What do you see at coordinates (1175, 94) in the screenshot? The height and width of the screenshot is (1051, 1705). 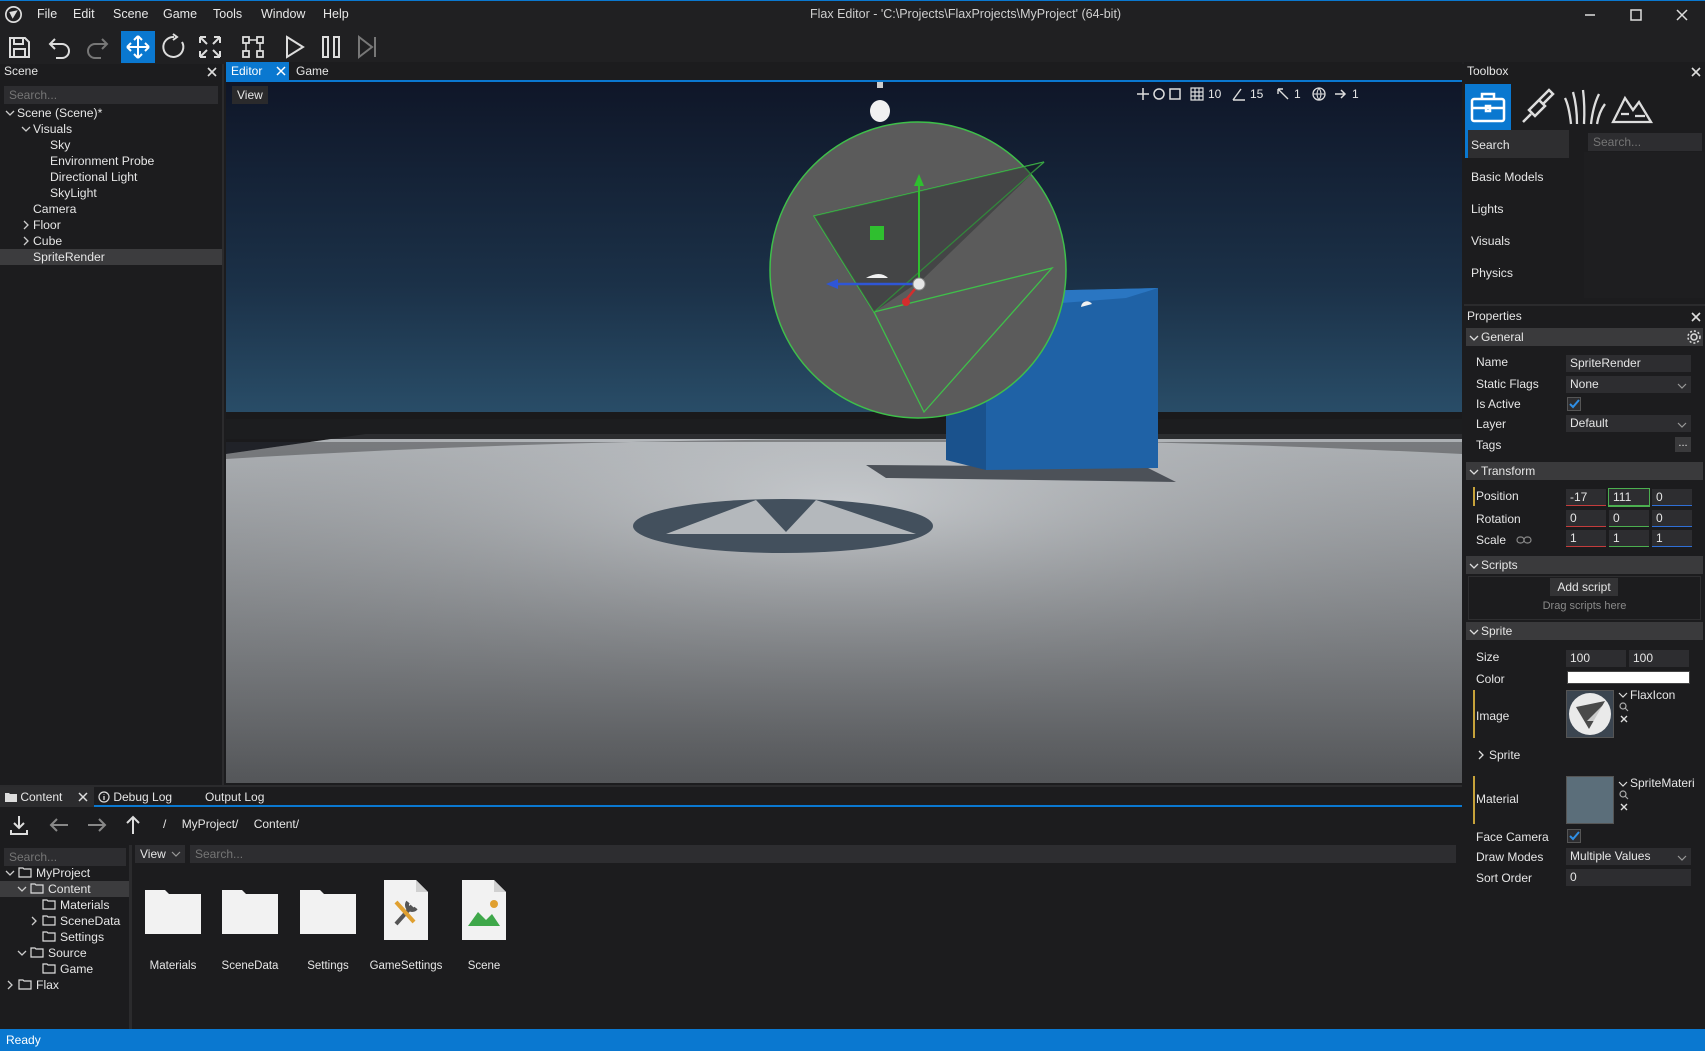 I see `scale-snap-icon` at bounding box center [1175, 94].